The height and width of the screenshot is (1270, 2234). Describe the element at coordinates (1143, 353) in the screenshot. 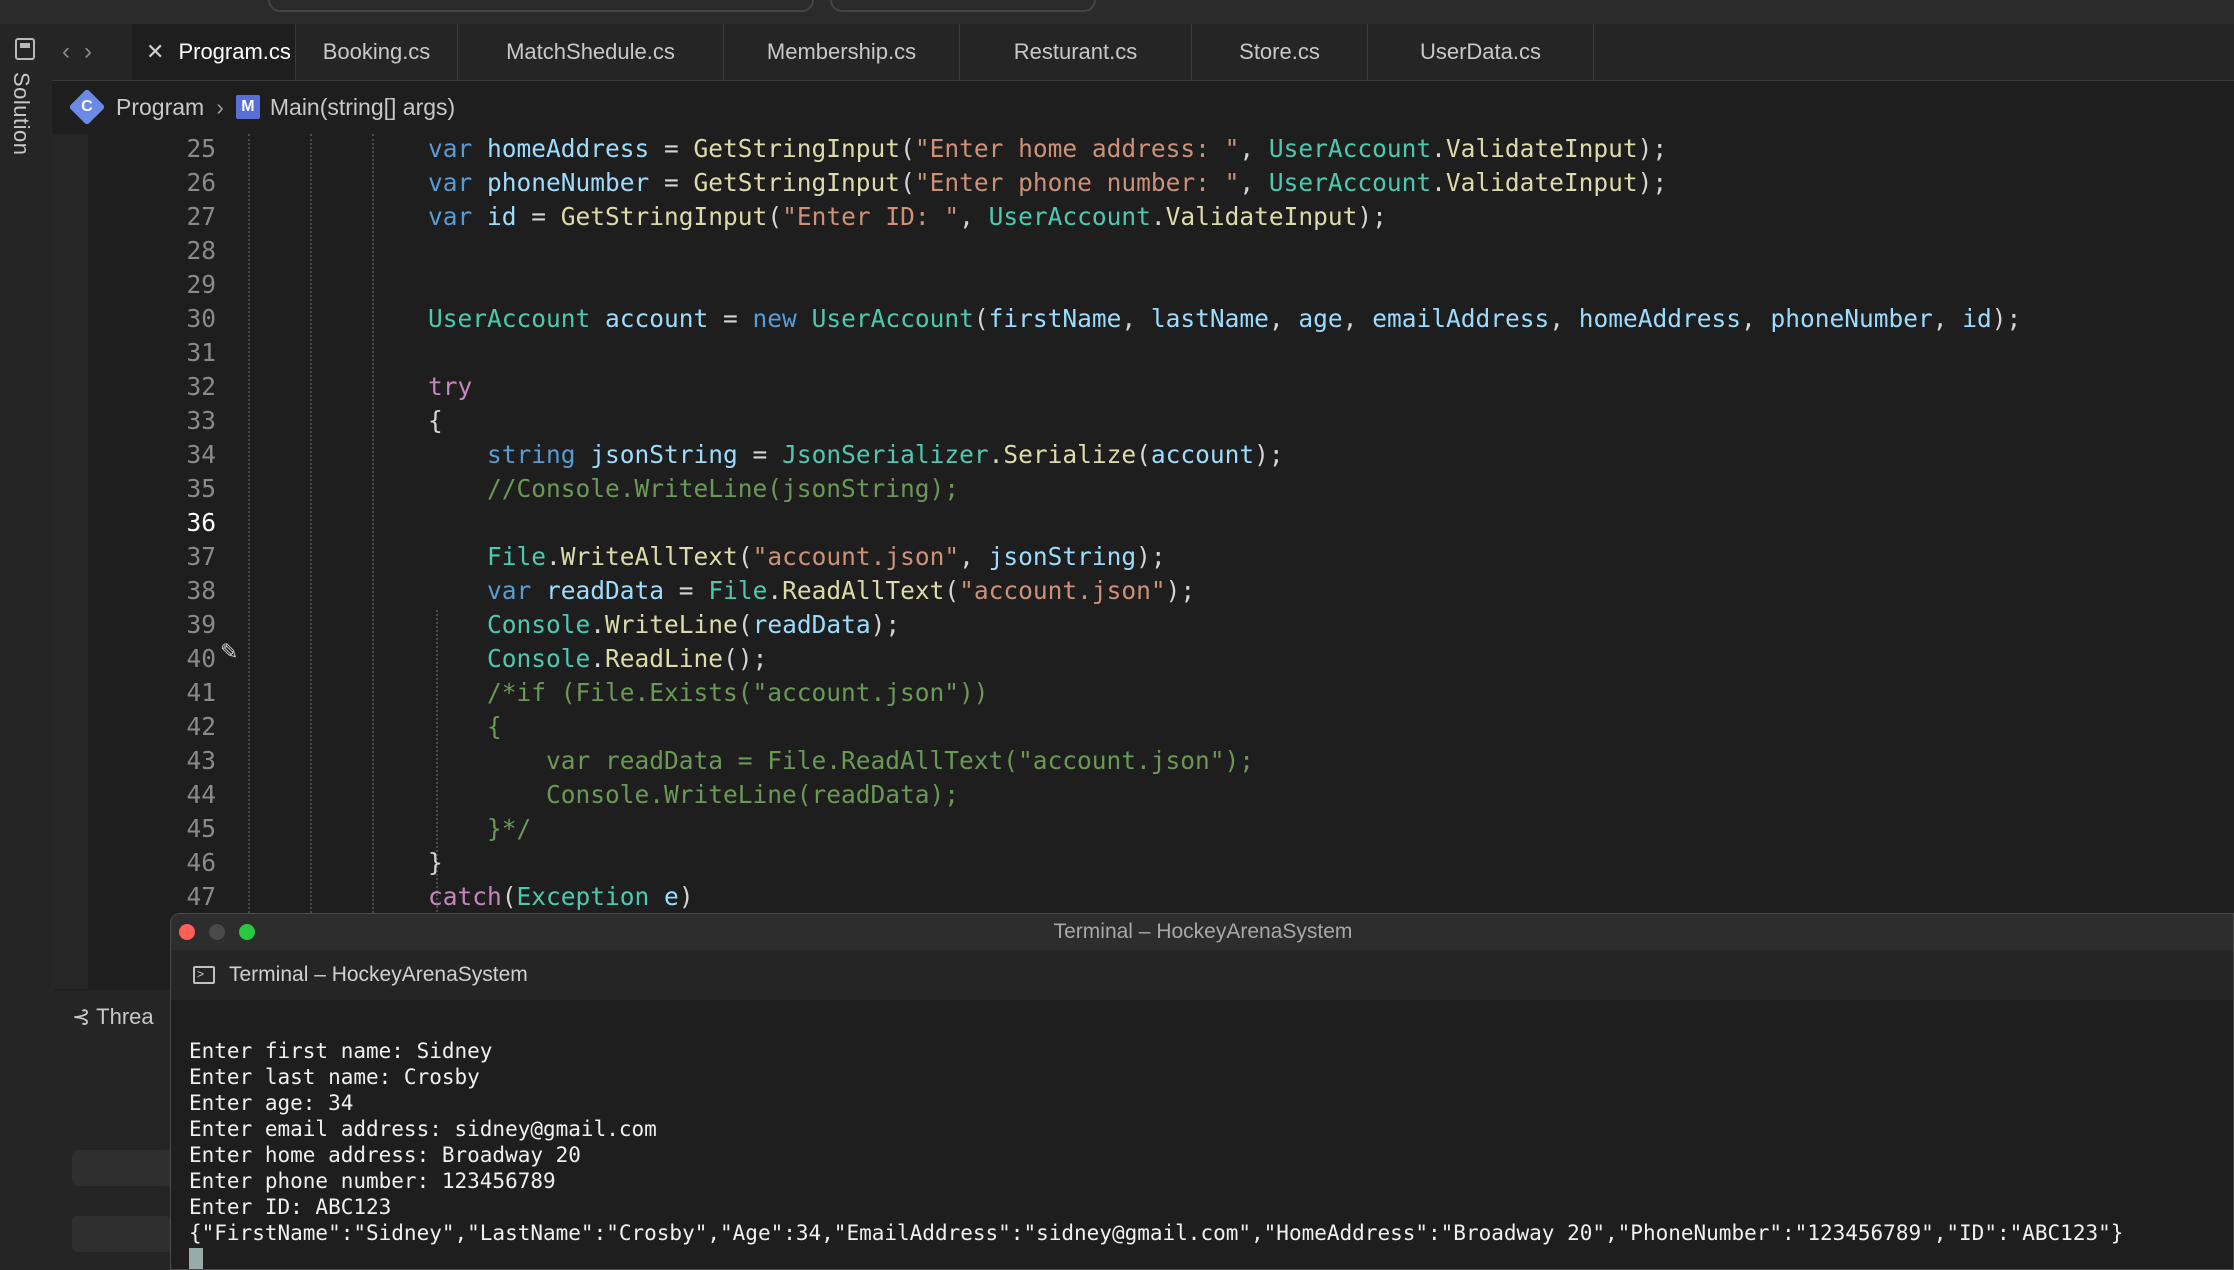

I see `code-line: 31` at that location.